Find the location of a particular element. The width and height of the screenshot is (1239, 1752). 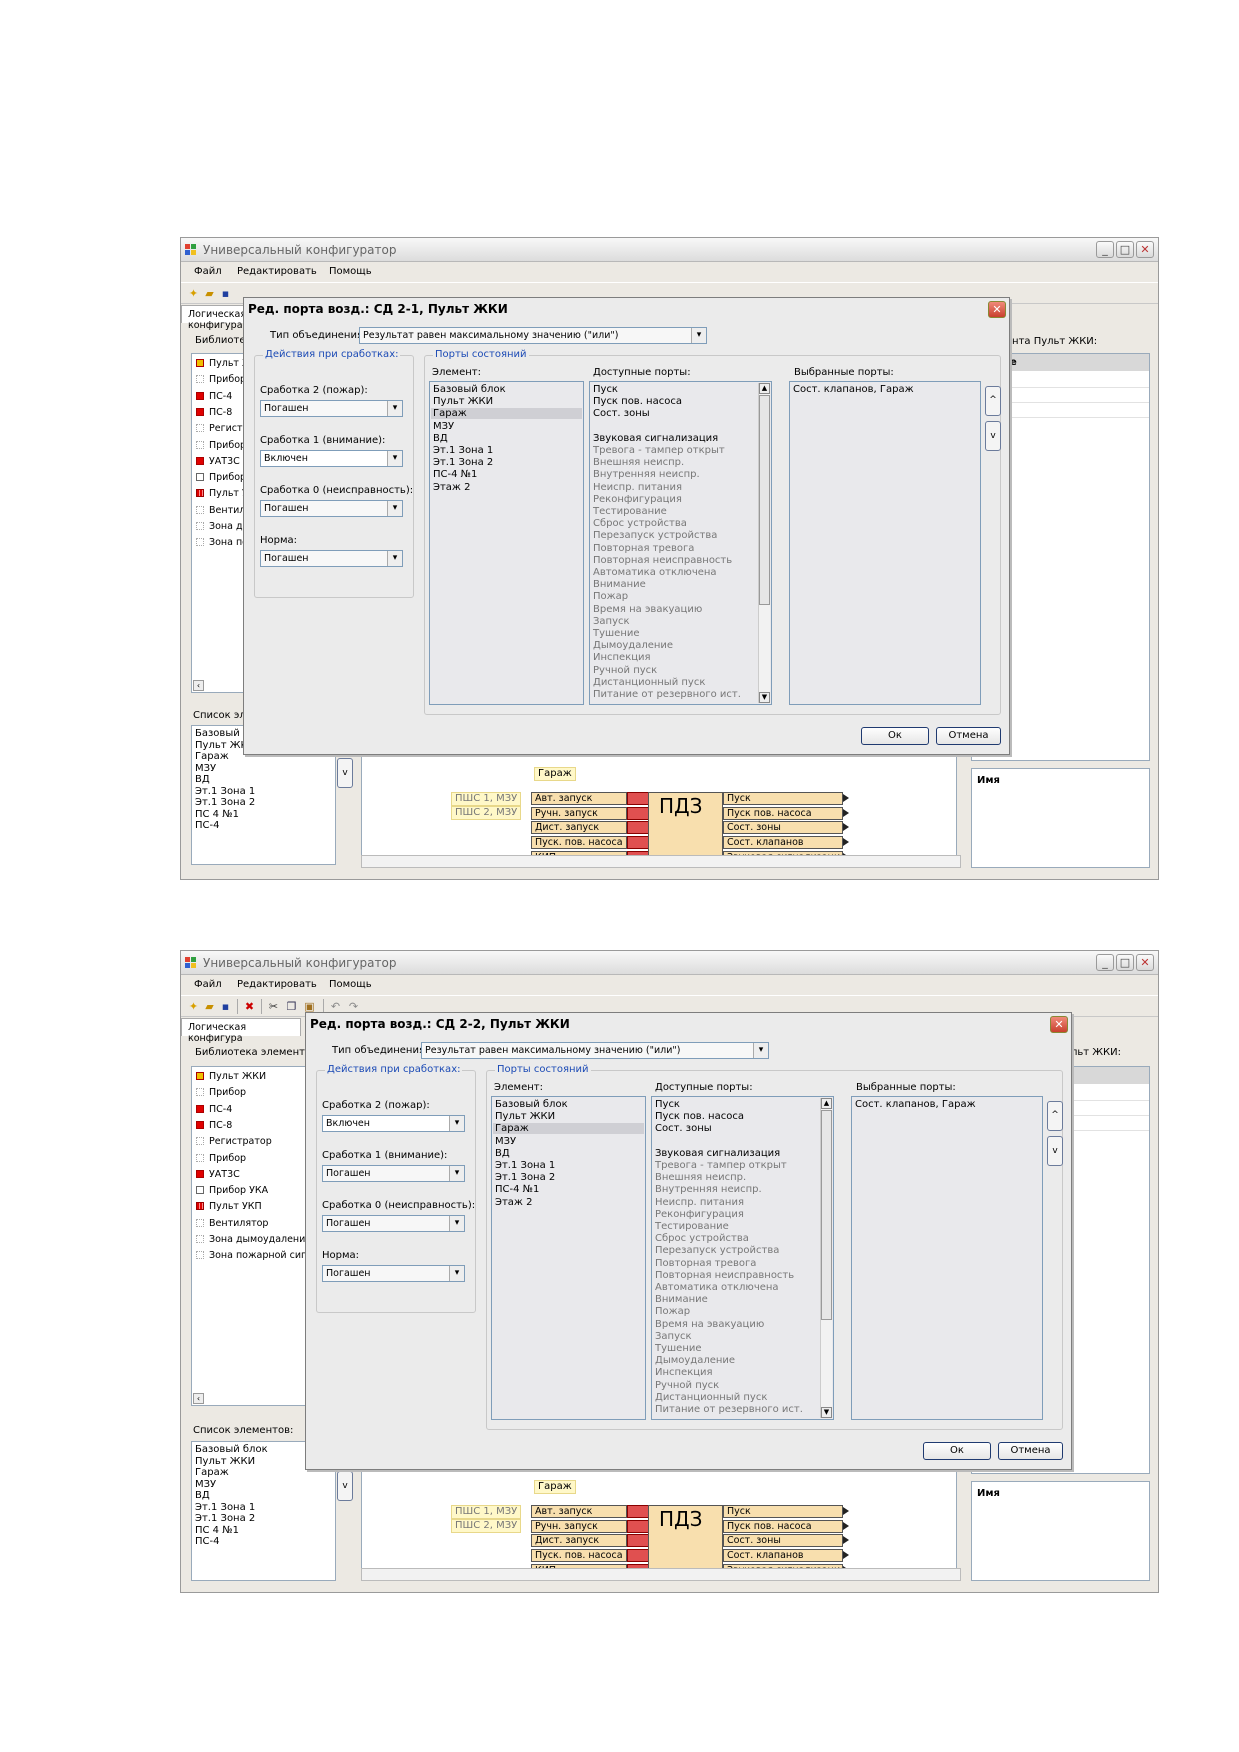

library-item: Вентилятор is located at coordinates (232, 1223).